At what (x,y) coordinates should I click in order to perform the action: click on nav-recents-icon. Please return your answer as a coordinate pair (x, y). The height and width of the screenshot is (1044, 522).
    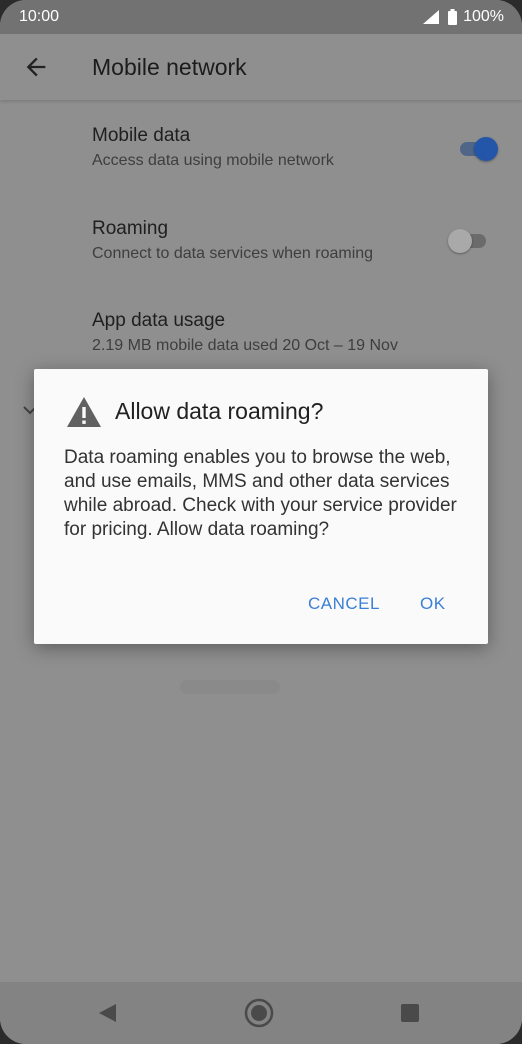
    Looking at the image, I should click on (410, 1013).